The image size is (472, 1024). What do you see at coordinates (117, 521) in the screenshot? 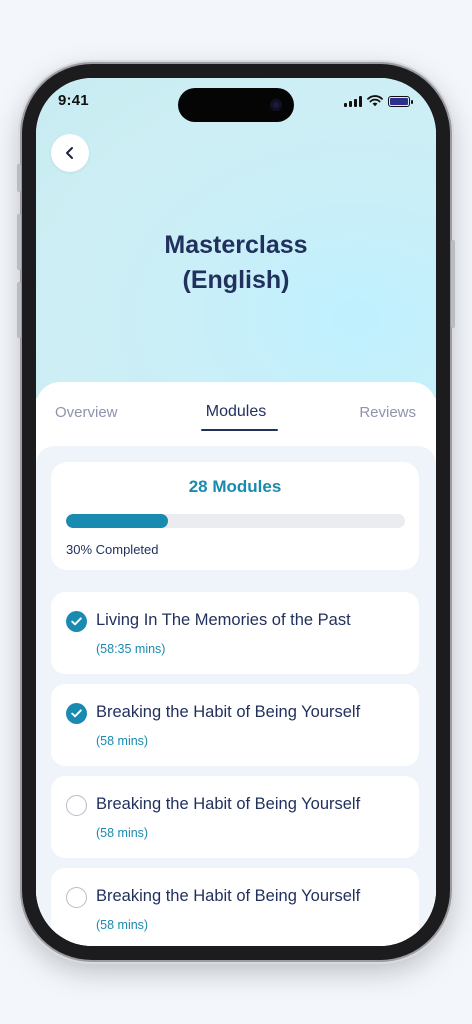
I see `progress-bar-fill` at bounding box center [117, 521].